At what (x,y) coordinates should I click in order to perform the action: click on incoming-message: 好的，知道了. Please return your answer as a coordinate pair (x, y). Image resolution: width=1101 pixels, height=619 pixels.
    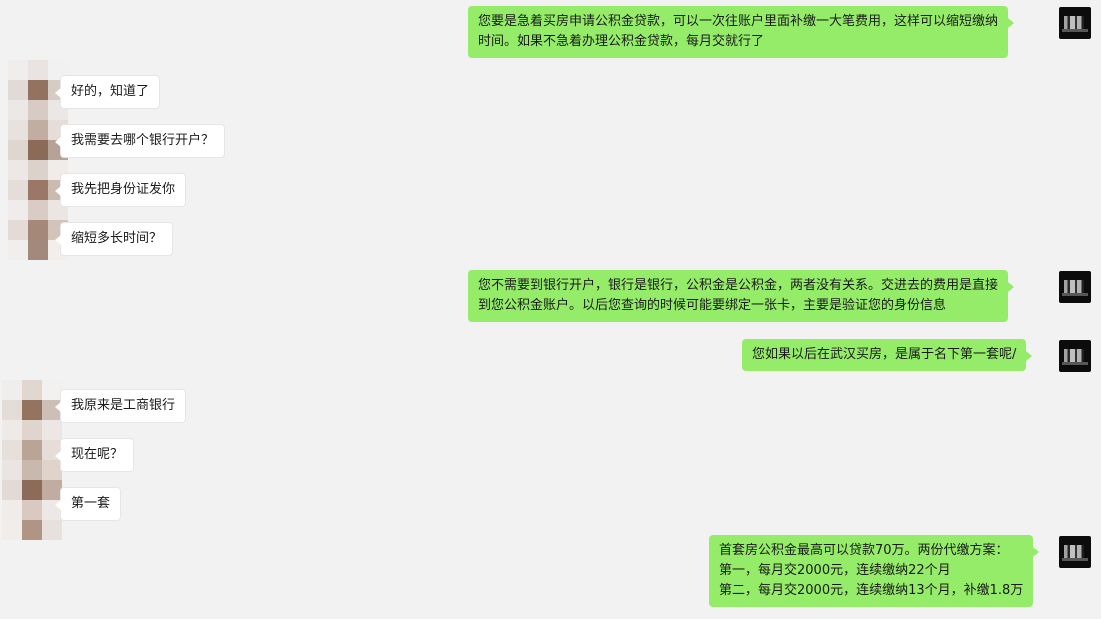
    Looking at the image, I should click on (107, 92).